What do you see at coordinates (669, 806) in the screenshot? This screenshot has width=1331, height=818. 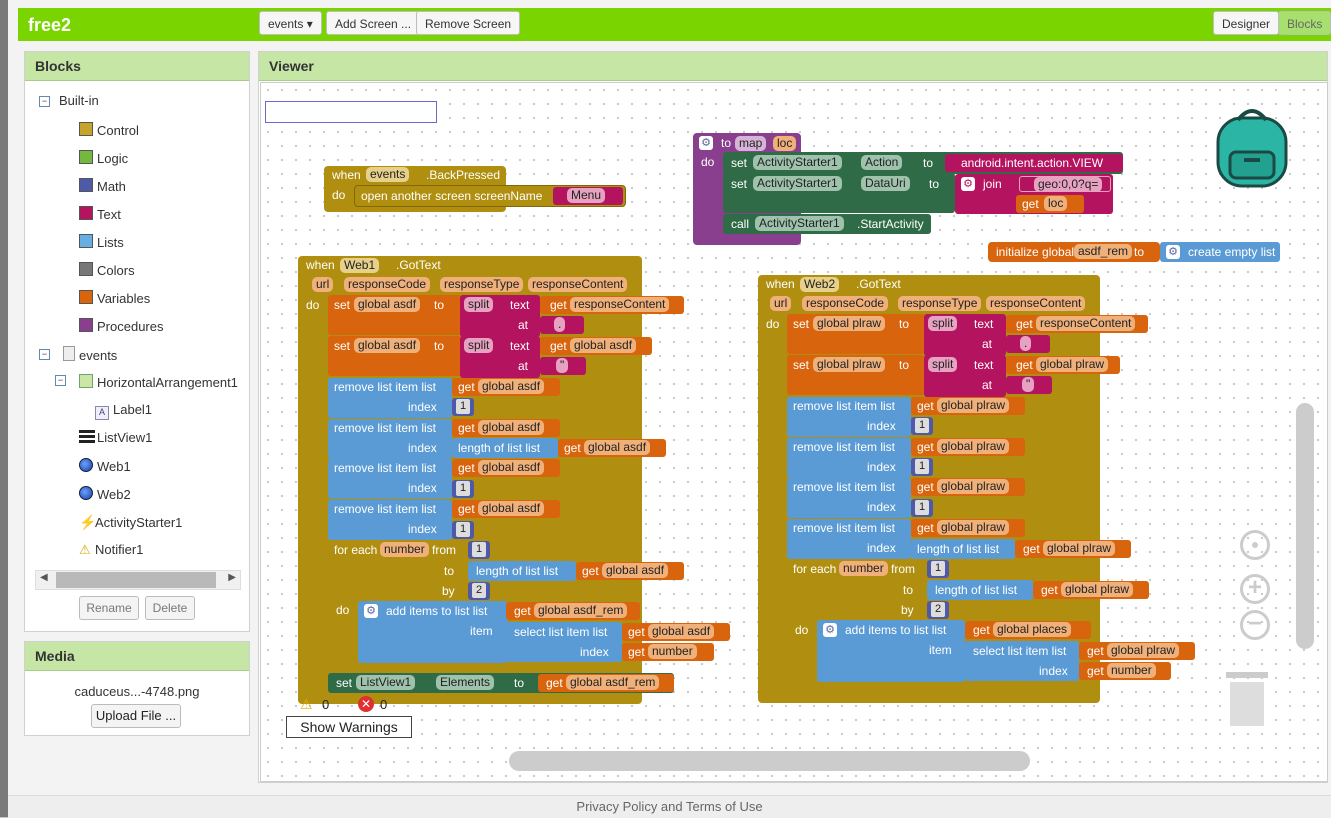 I see `privacy-policy-link: Privacy Policy and Terms of Use` at bounding box center [669, 806].